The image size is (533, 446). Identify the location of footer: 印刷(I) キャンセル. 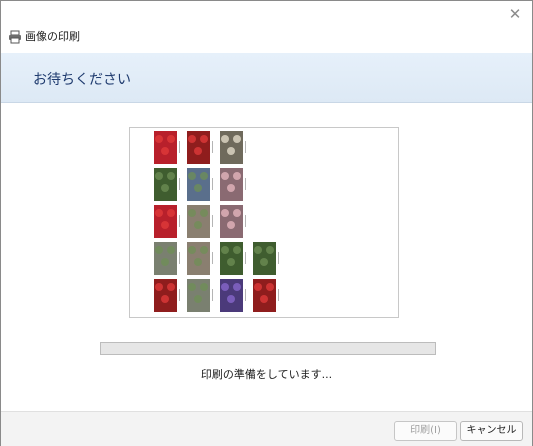
(266, 428).